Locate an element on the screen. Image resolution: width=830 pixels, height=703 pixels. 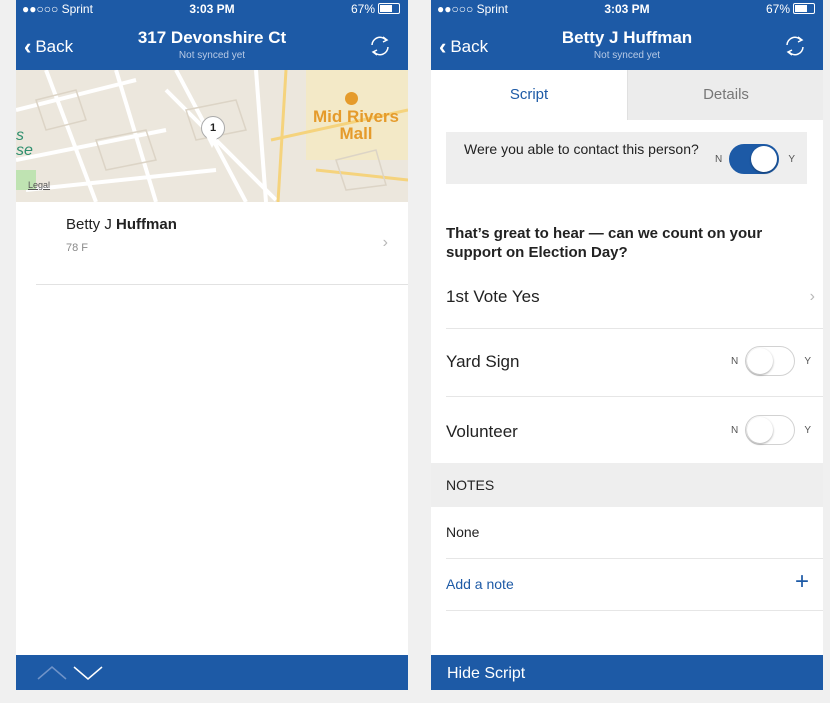
volunteer-toggle-group: N Y is located at coordinates (771, 431).